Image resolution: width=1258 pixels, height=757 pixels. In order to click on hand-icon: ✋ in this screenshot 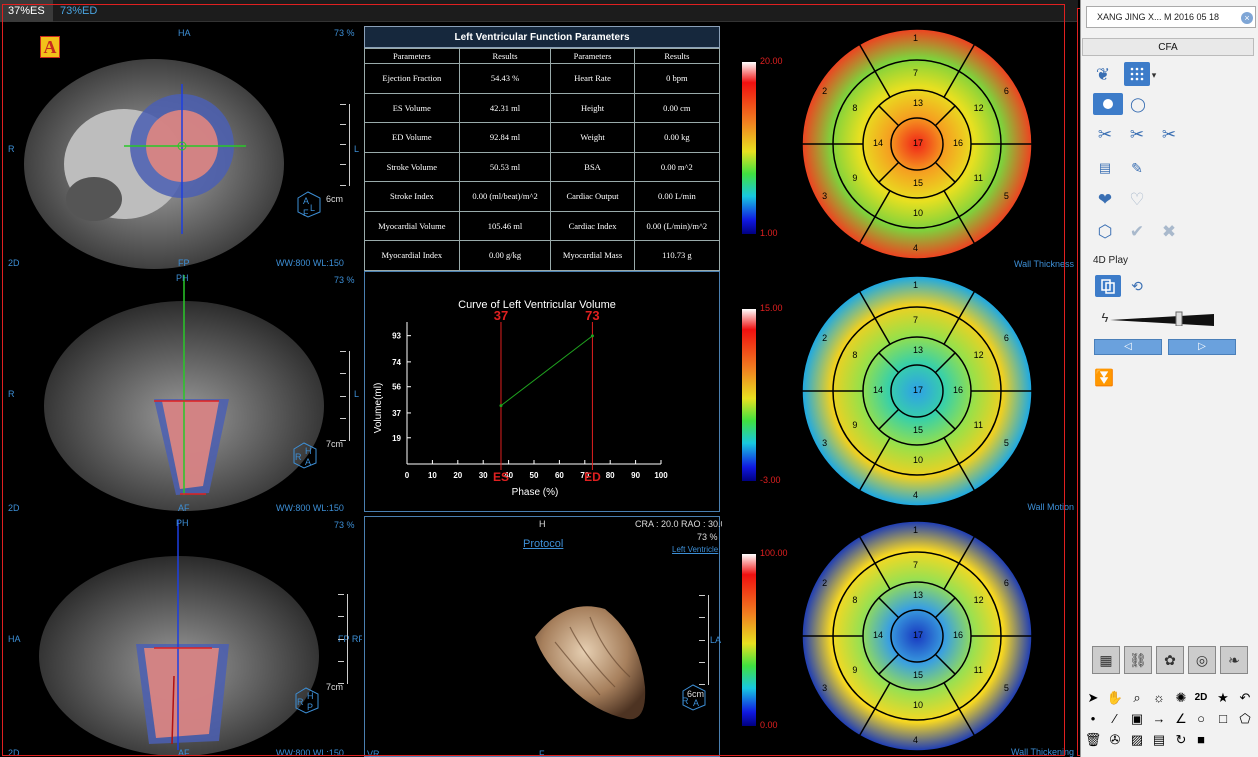, I will do `click(1115, 698)`.